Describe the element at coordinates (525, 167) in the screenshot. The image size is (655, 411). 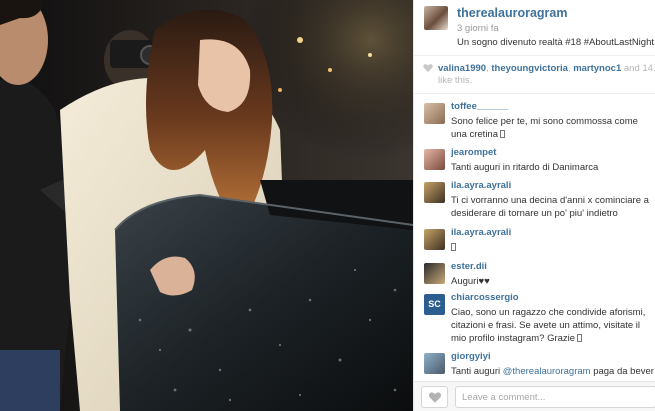
I see `comment-text: Tanti auguri in ritardo di Danimarca` at that location.